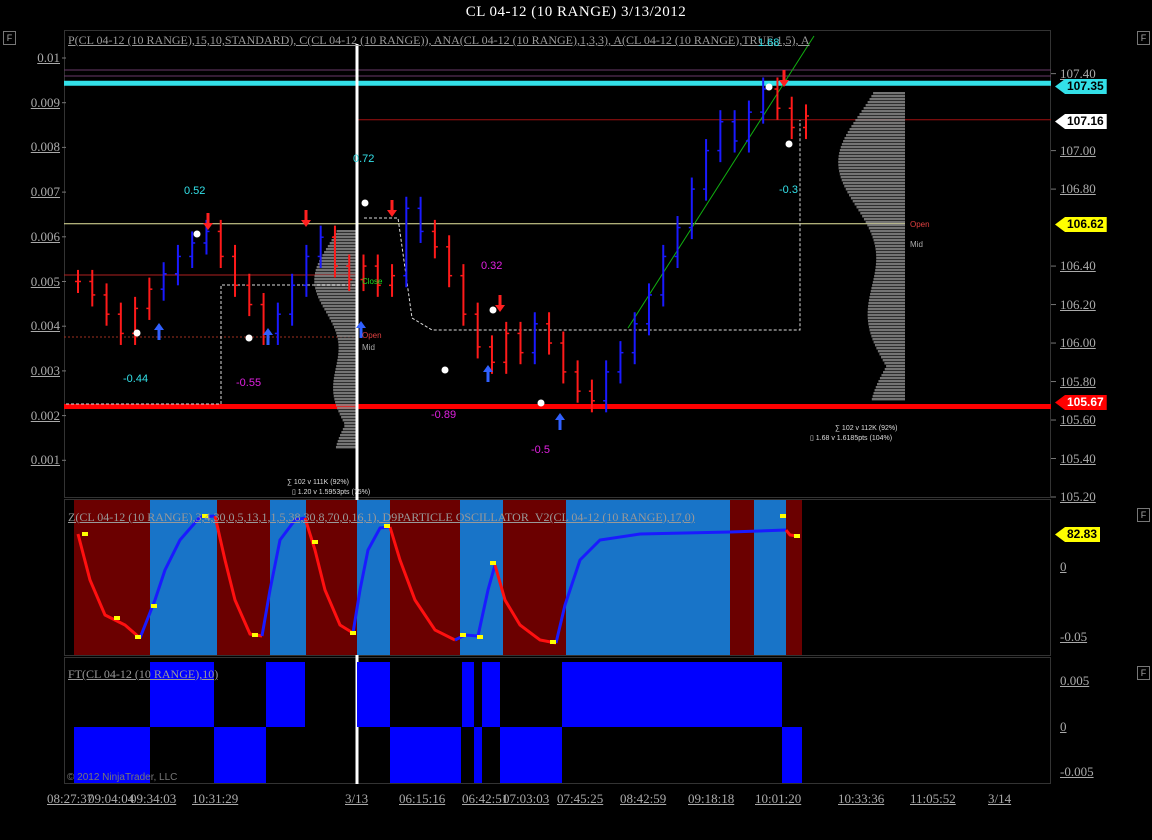  What do you see at coordinates (372, 335) in the screenshot?
I see `open-label-left: Open` at bounding box center [372, 335].